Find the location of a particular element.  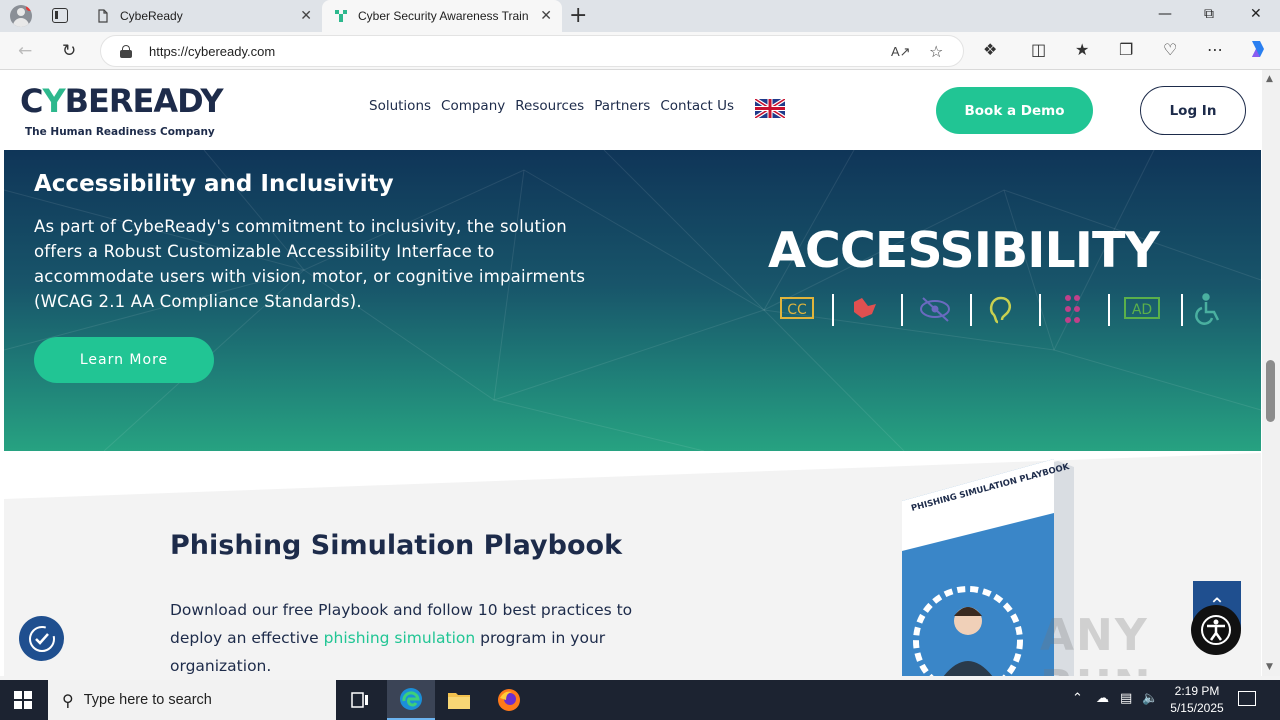

logo-tagline: The Human Readiness Company is located at coordinates (120, 132).